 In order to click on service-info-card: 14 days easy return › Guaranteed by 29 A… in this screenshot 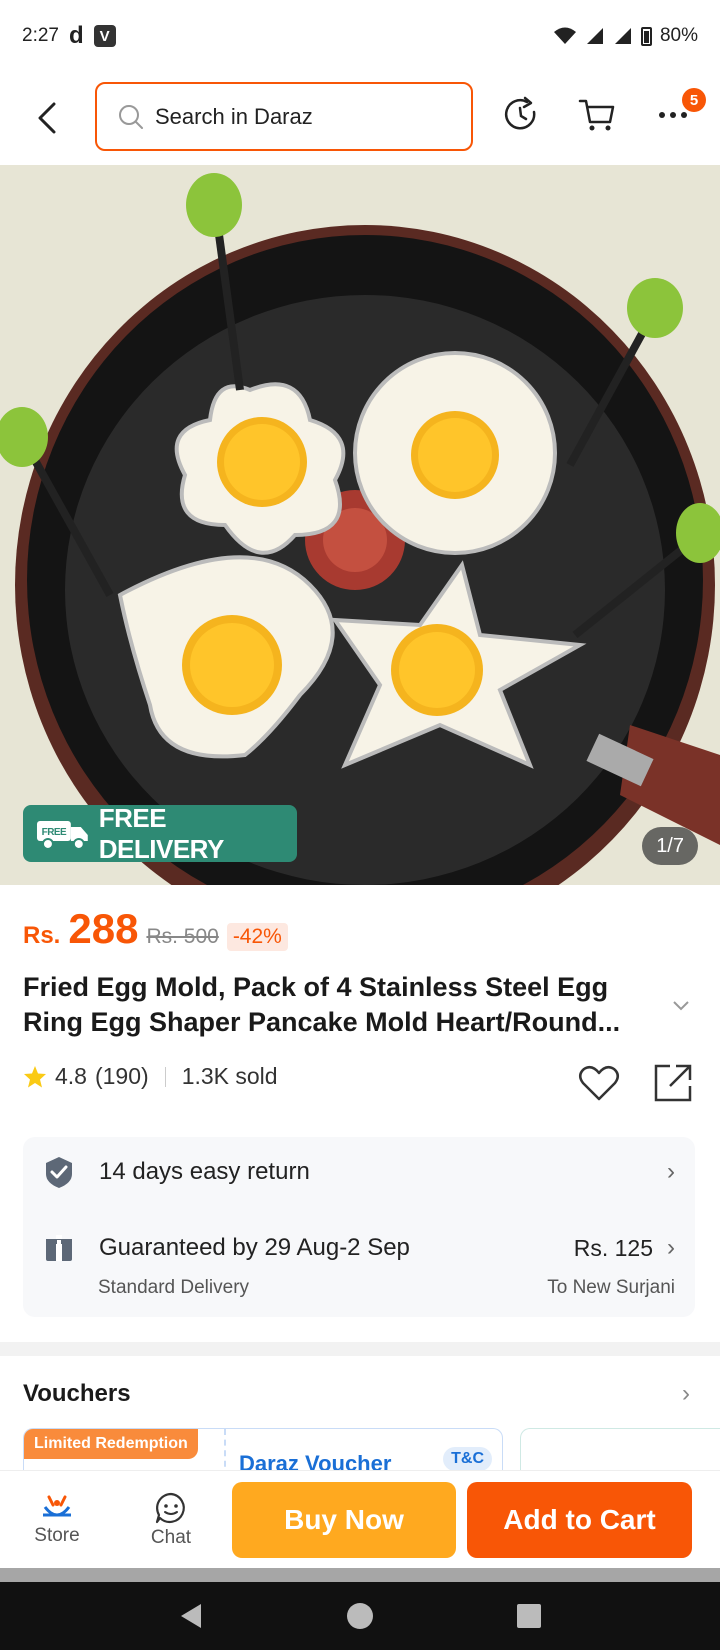, I will do `click(359, 1227)`.